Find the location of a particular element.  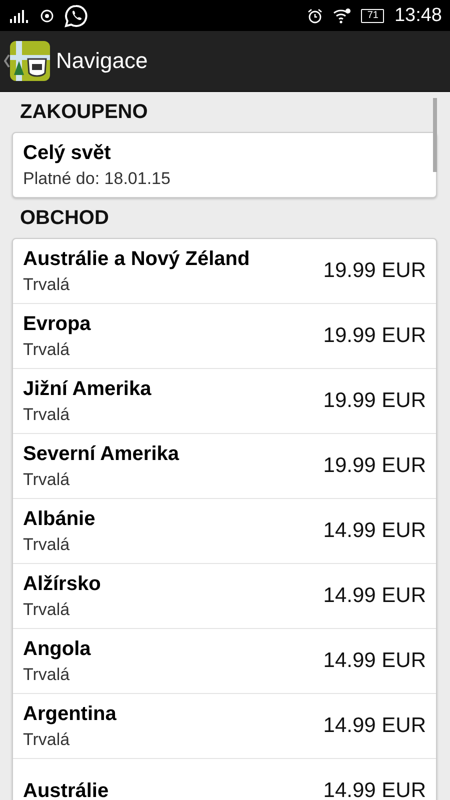

item-name: Albánie is located at coordinates (59, 519).